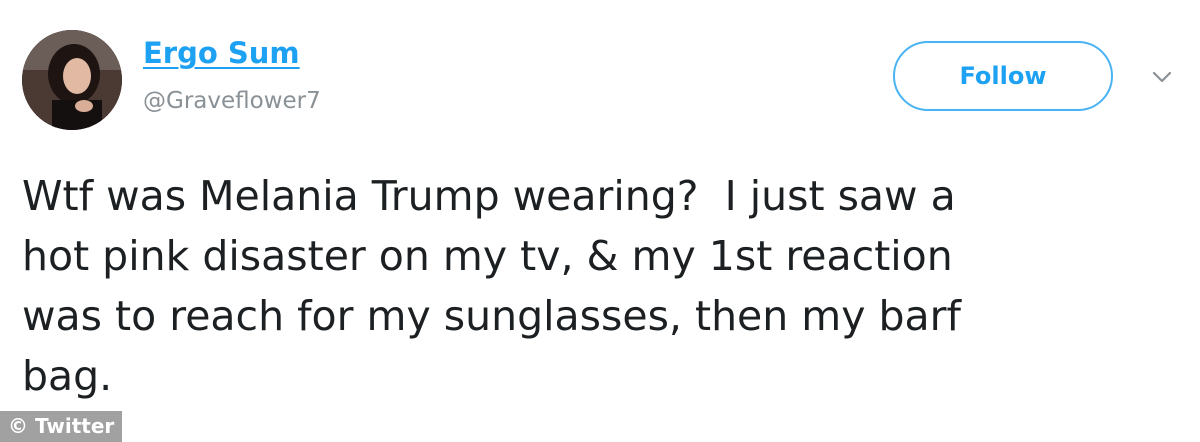 The width and height of the screenshot is (1200, 442). I want to click on user-handle: @Graveflower7, so click(232, 101).